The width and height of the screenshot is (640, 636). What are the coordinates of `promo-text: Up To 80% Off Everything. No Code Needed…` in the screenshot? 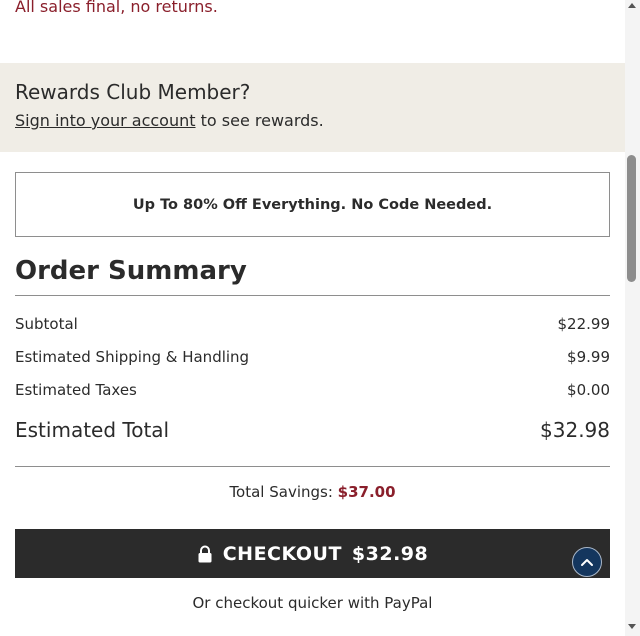 It's located at (312, 204).